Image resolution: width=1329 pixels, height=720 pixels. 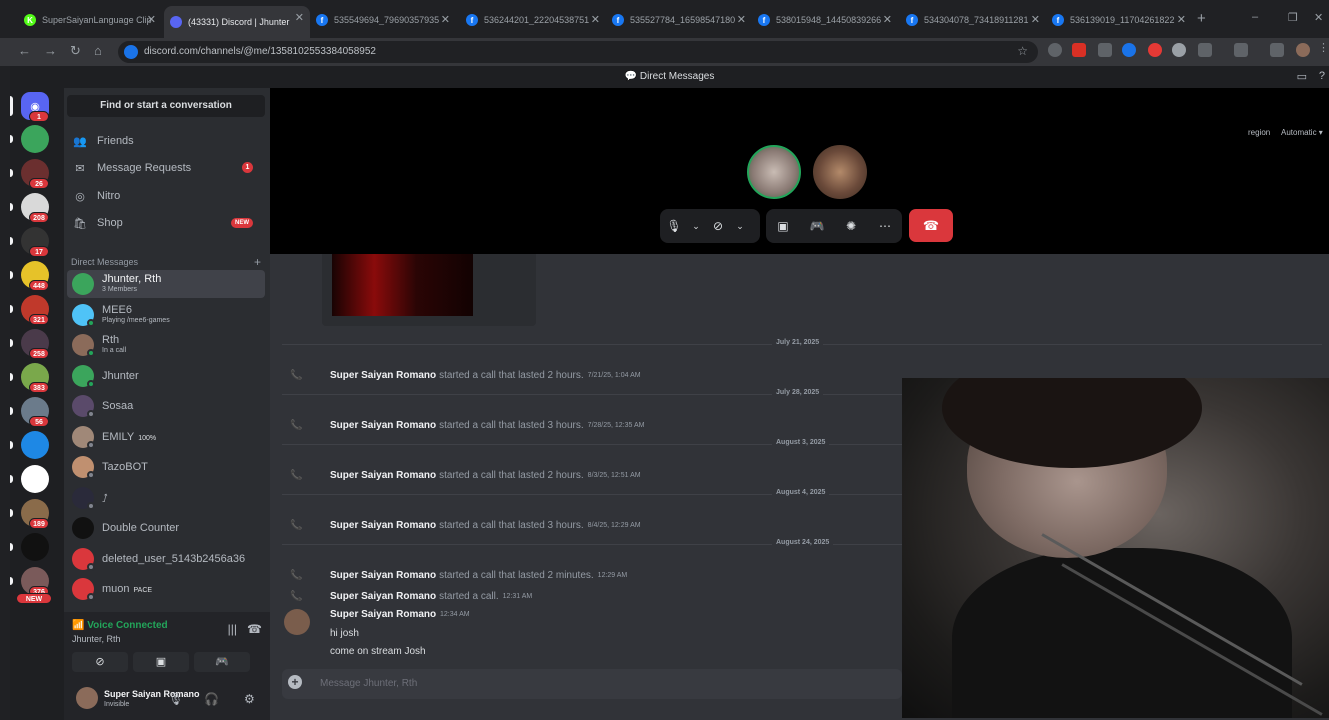 I want to click on dm-item: Jhunter, so click(x=166, y=376).